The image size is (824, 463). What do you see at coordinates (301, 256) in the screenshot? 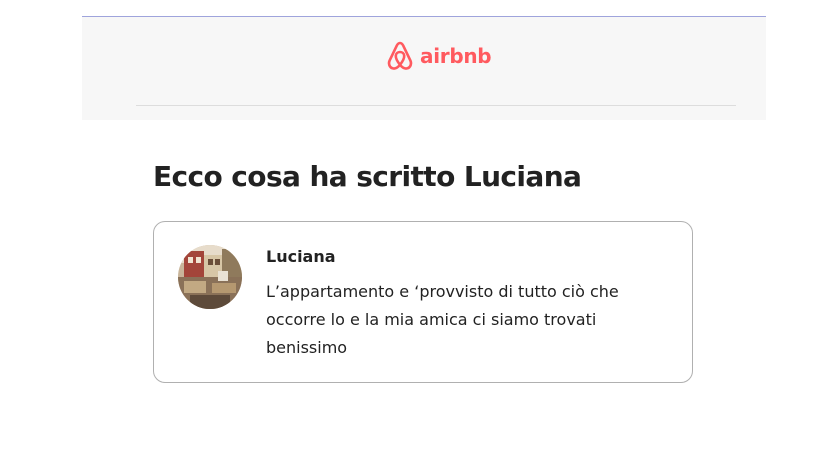
I see `reviewer-name: Luciana` at bounding box center [301, 256].